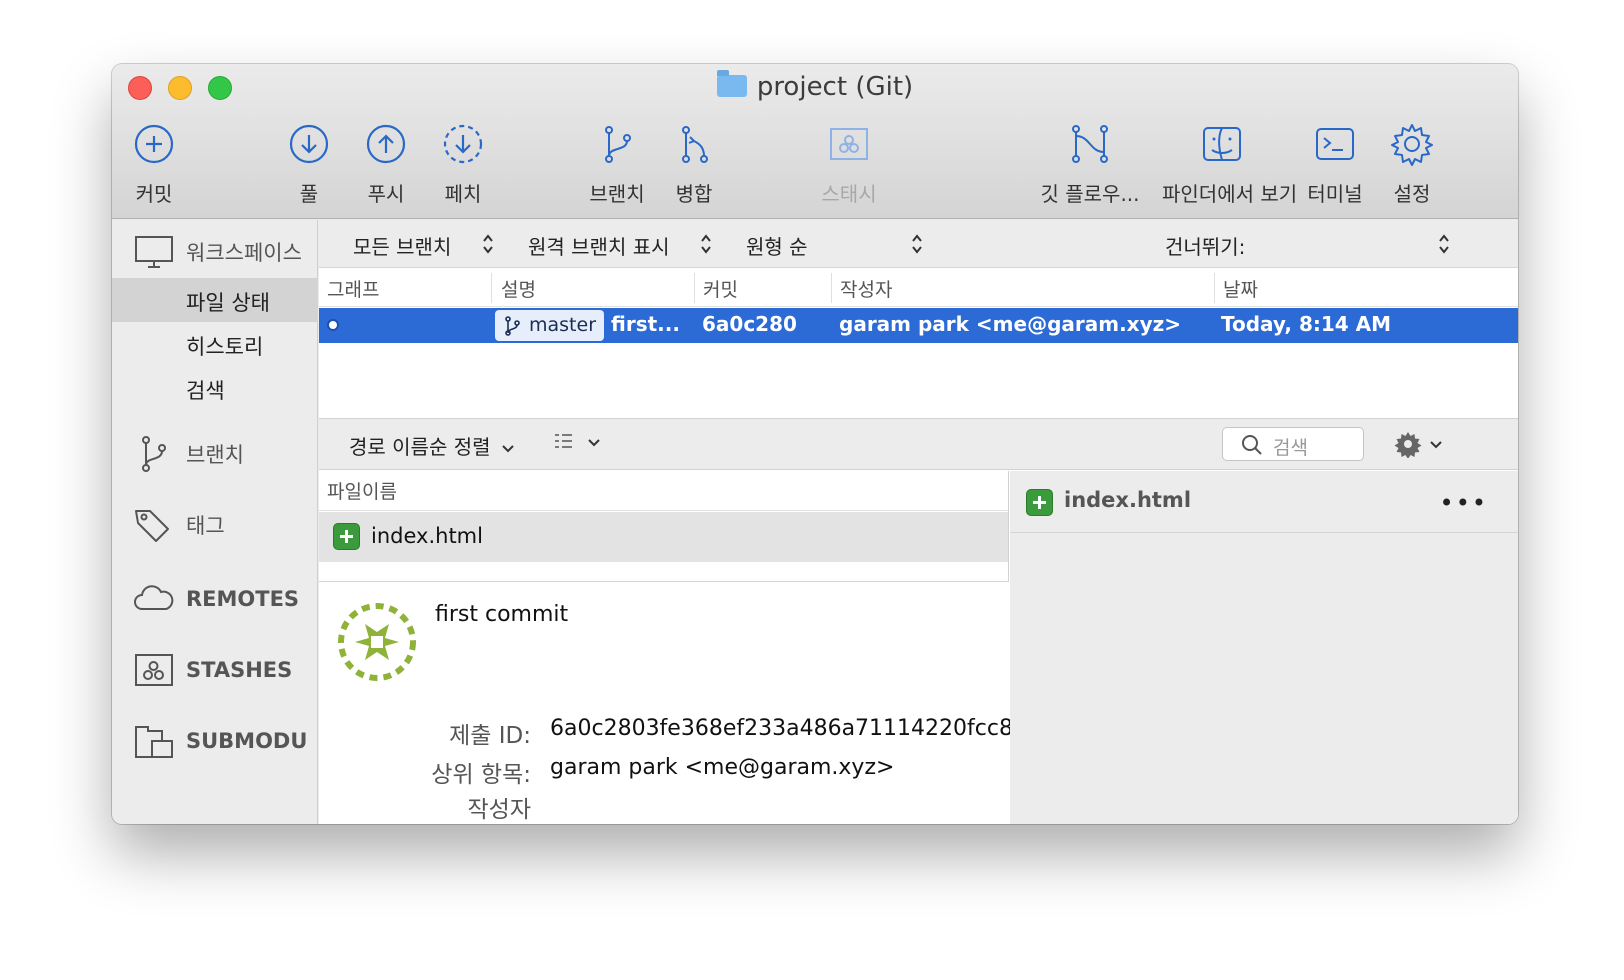 This screenshot has width=1624, height=980. Describe the element at coordinates (402, 245) in the screenshot. I see `branch-filter-select: 모든 브랜치` at that location.